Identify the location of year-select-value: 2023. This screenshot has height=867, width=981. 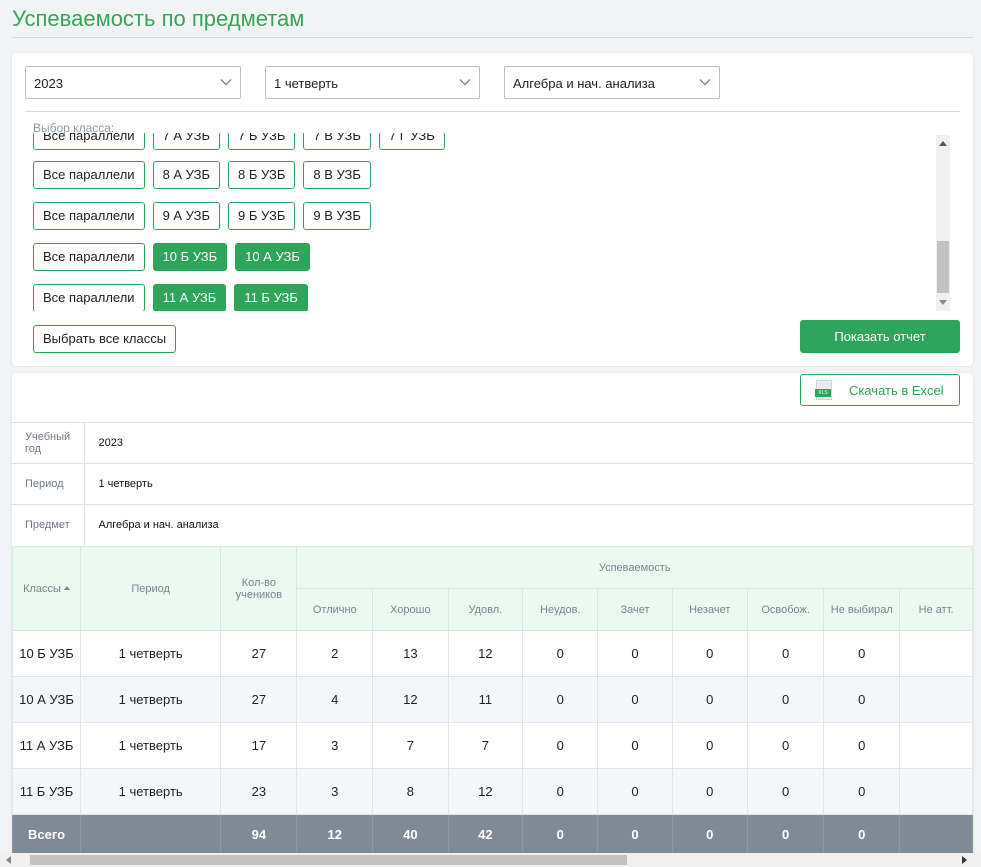
(48, 83).